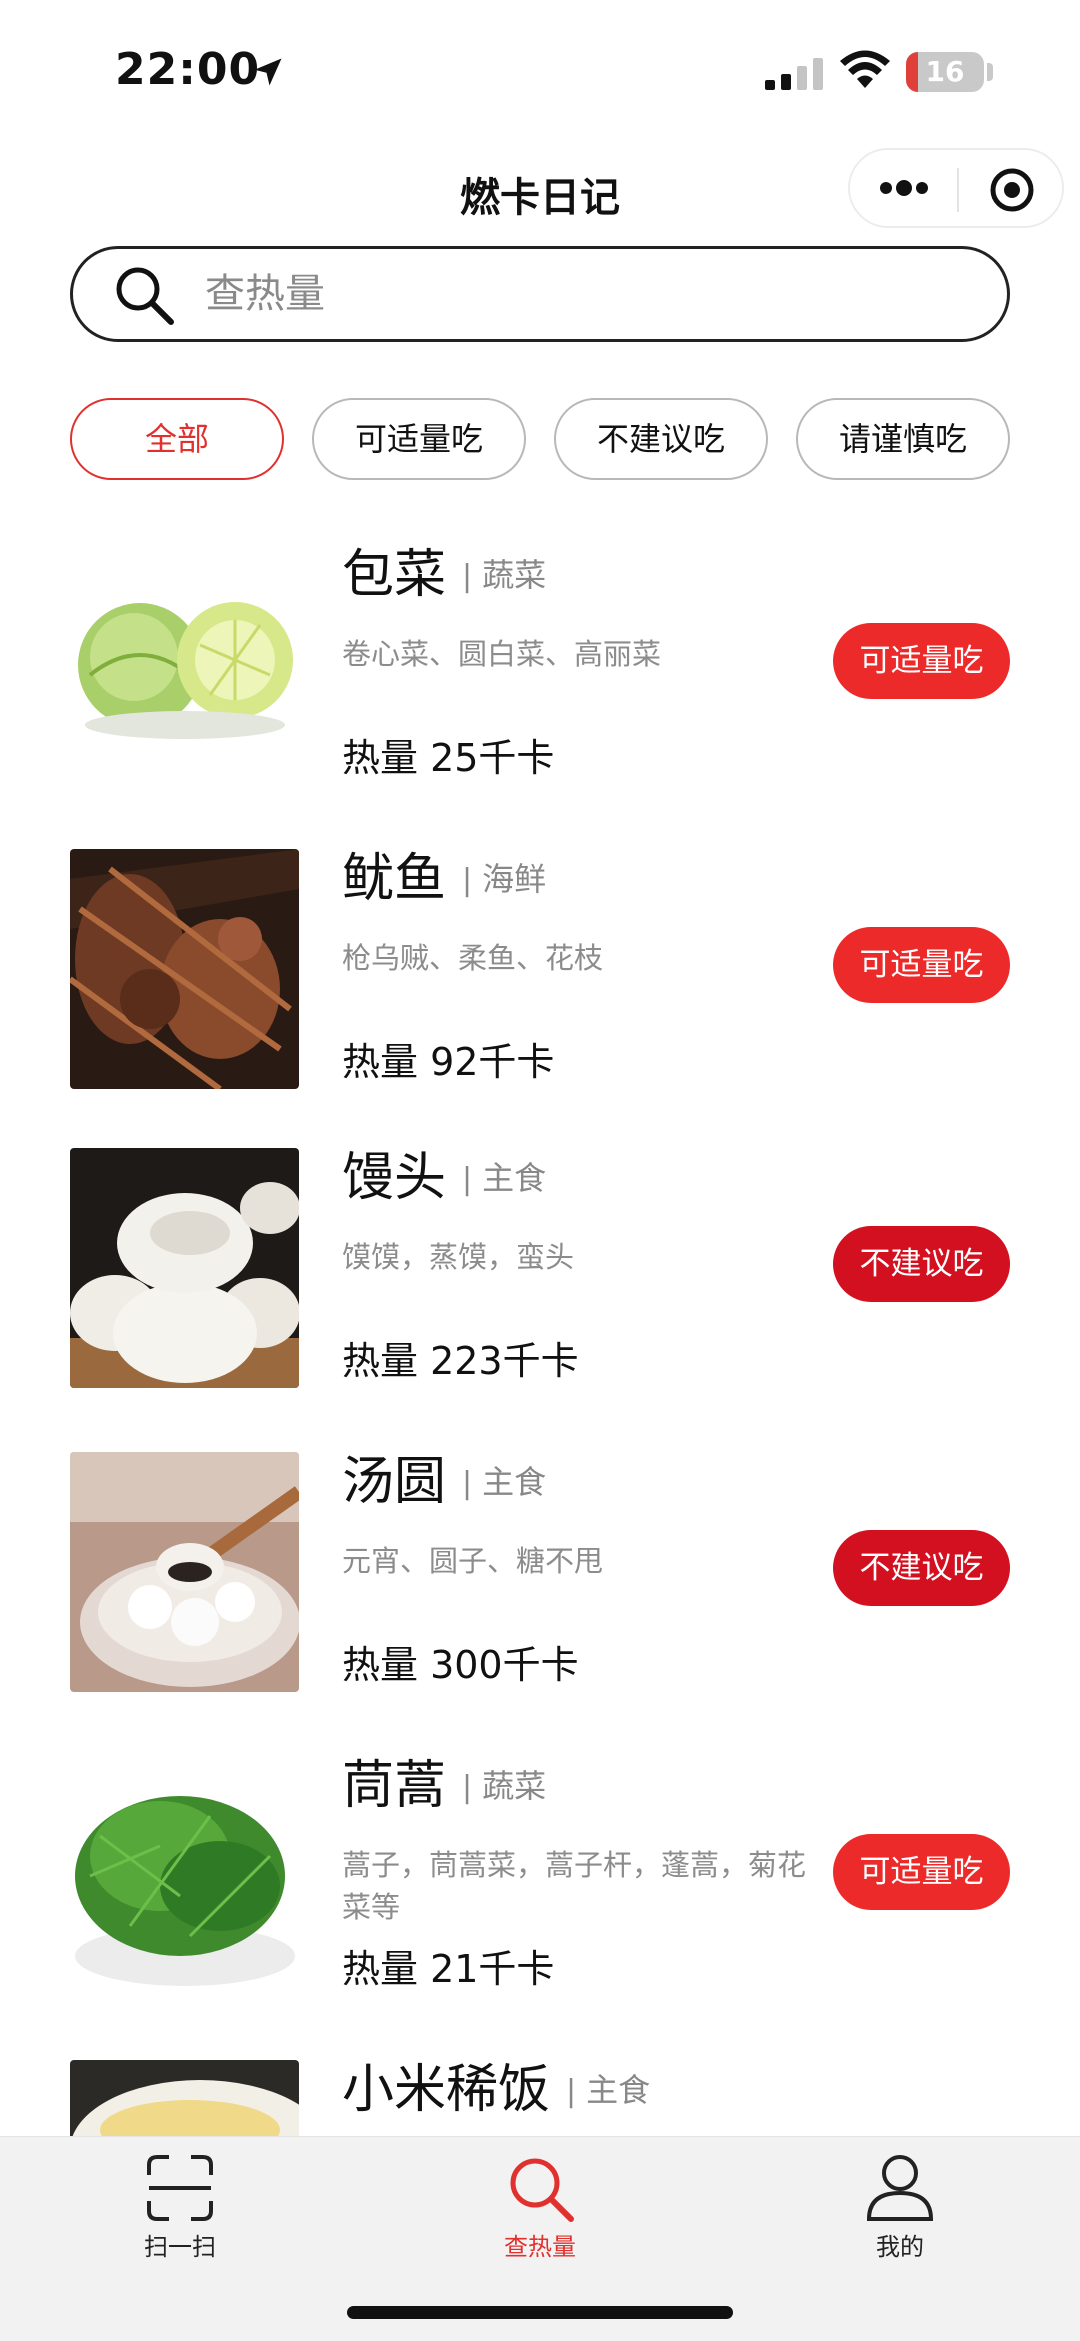 The width and height of the screenshot is (1080, 2341). I want to click on food-title: 汤圆 | 主食, so click(444, 1483).